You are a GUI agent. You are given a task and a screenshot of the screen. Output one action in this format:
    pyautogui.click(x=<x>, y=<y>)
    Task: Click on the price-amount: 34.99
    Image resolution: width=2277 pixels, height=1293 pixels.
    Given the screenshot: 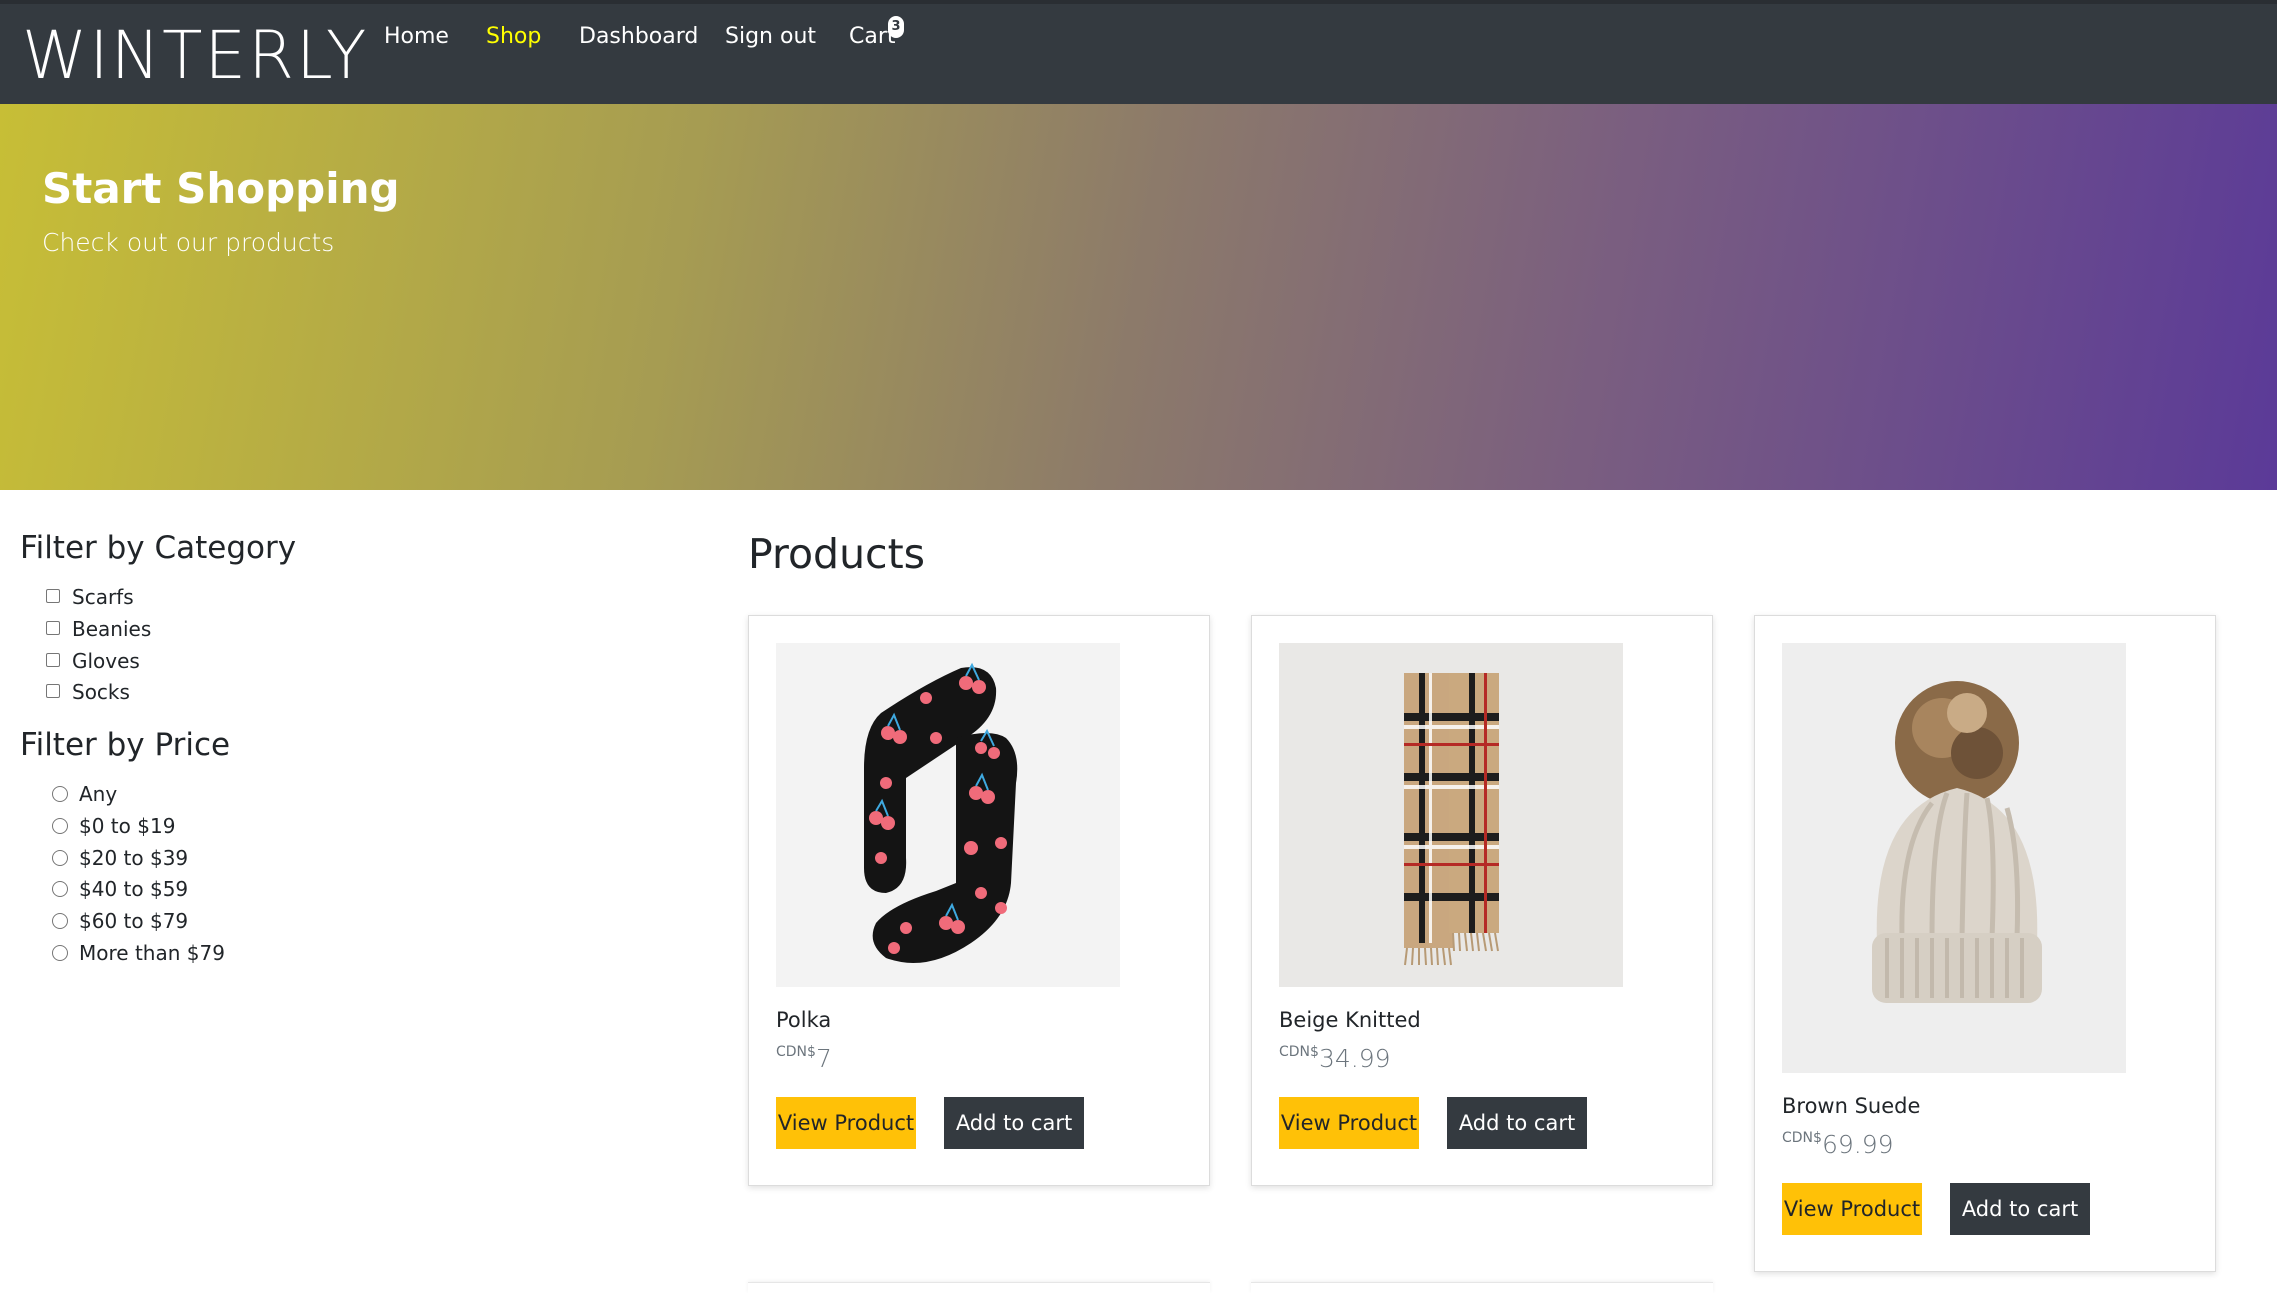 What is the action you would take?
    pyautogui.click(x=1354, y=1058)
    